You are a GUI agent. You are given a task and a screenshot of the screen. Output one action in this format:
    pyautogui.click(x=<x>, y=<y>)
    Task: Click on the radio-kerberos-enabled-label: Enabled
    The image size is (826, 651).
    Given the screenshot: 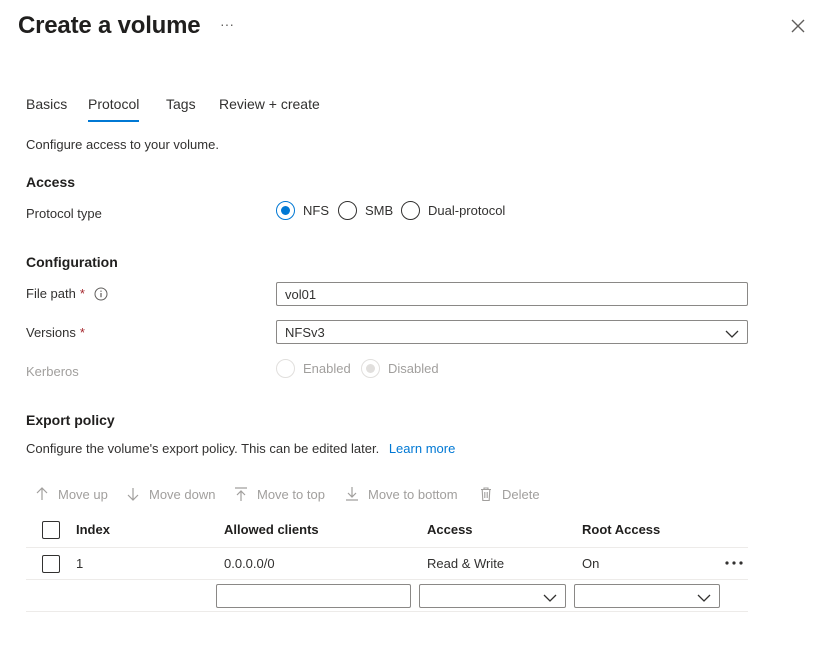 What is the action you would take?
    pyautogui.click(x=327, y=368)
    